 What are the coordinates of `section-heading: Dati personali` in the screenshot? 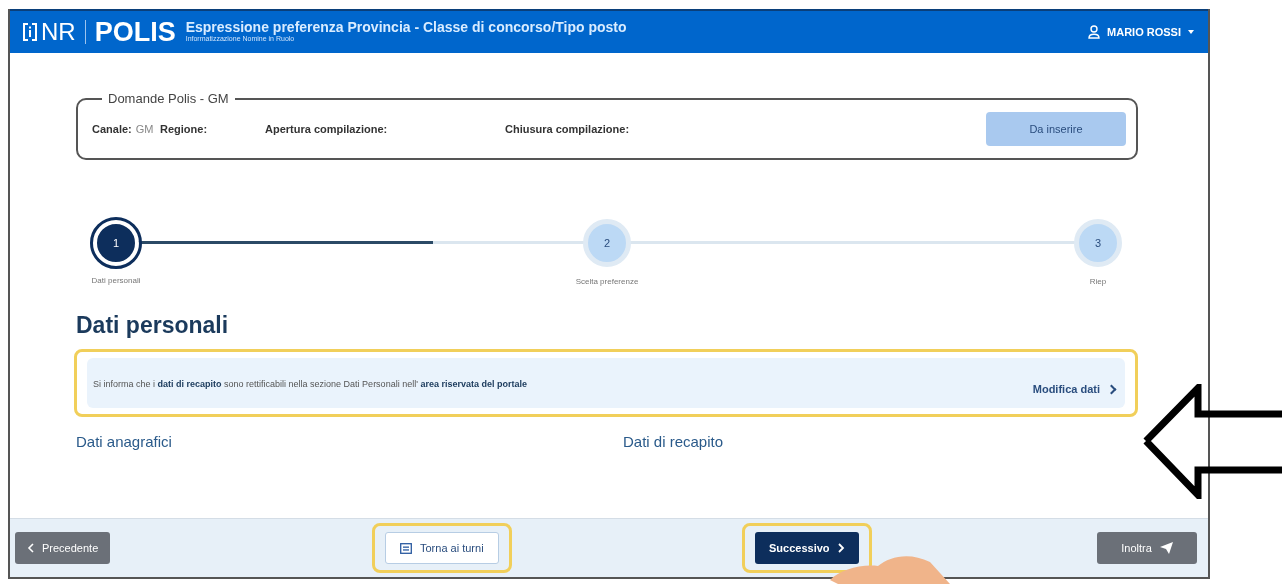 It's located at (153, 325).